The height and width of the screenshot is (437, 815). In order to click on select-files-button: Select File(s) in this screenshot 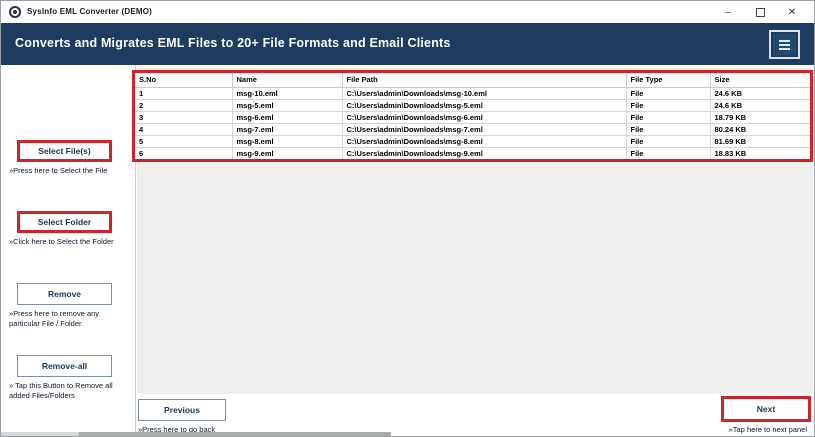, I will do `click(64, 151)`.